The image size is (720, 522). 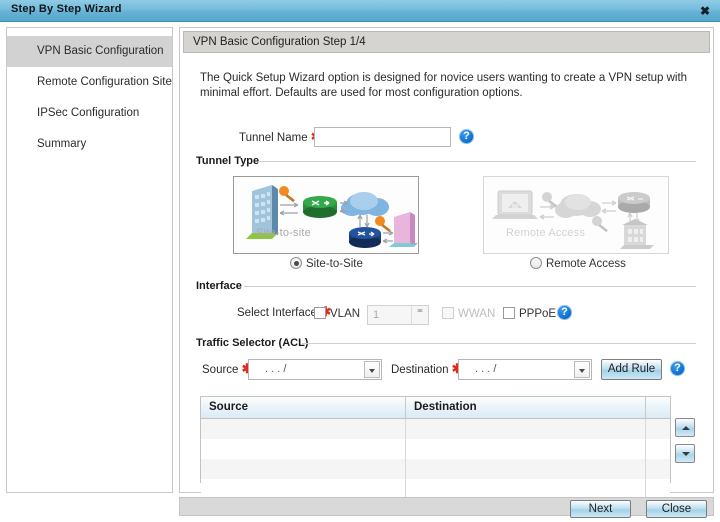 I want to click on radio-option-site-to-site: Site-to-Site, so click(x=326, y=263).